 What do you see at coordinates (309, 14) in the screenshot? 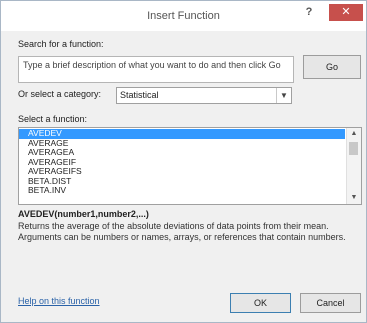
I see `help-icon: ?` at bounding box center [309, 14].